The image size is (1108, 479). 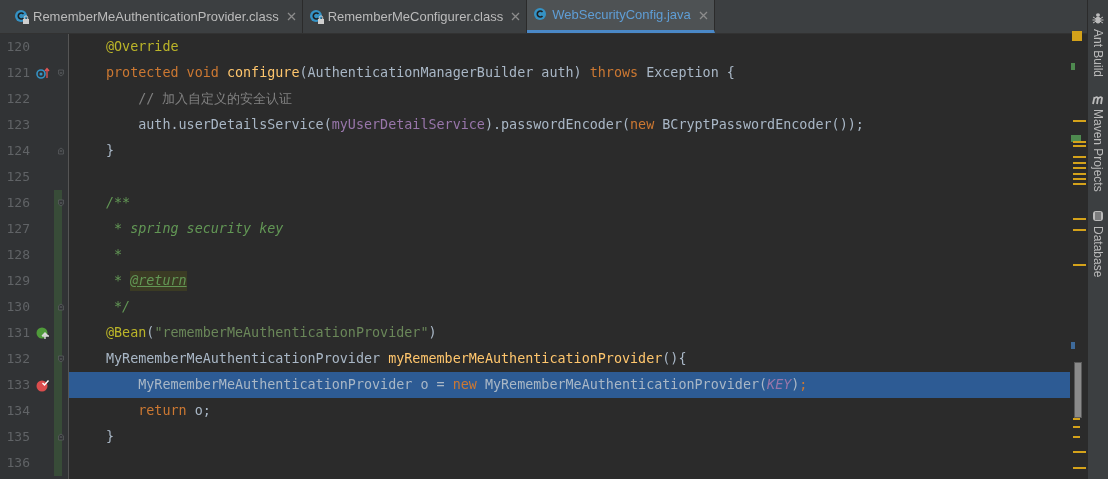 I want to click on code-token: /**, so click(x=118, y=202).